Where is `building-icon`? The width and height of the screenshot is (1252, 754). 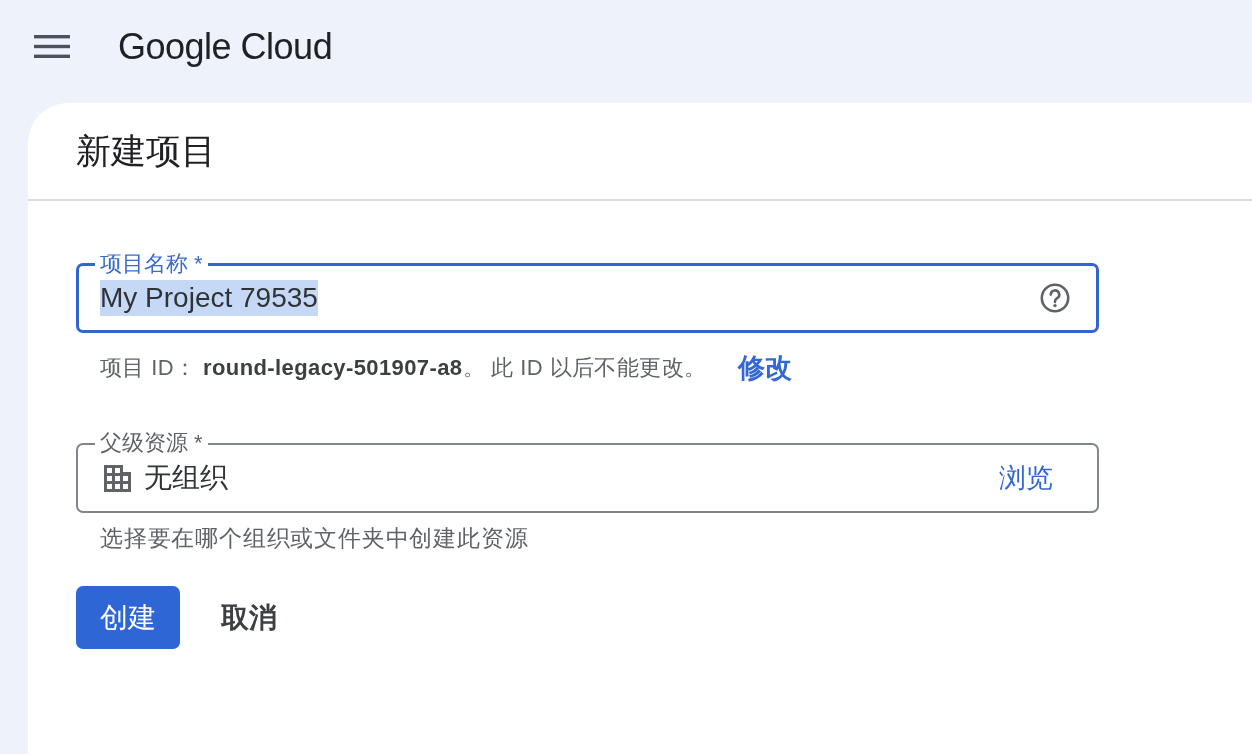 building-icon is located at coordinates (117, 478).